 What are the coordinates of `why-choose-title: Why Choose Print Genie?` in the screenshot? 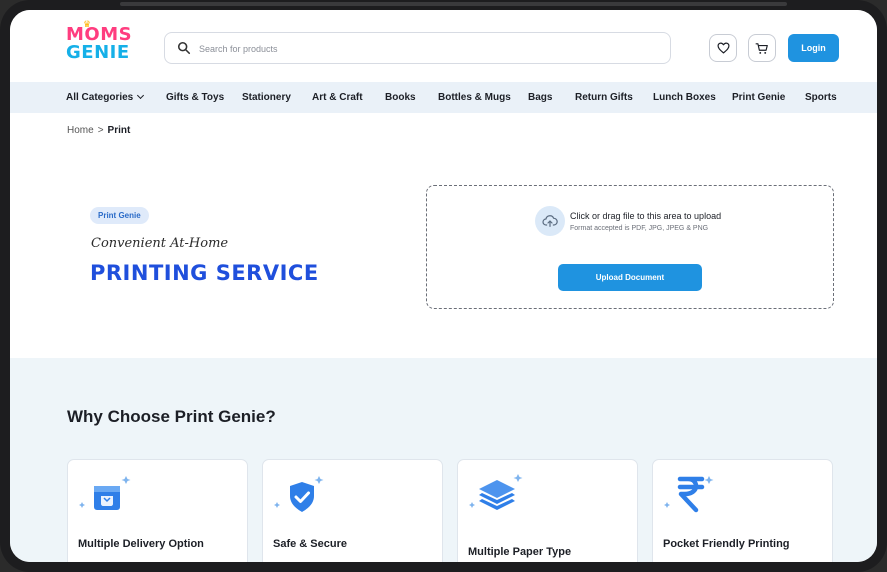 It's located at (171, 416).